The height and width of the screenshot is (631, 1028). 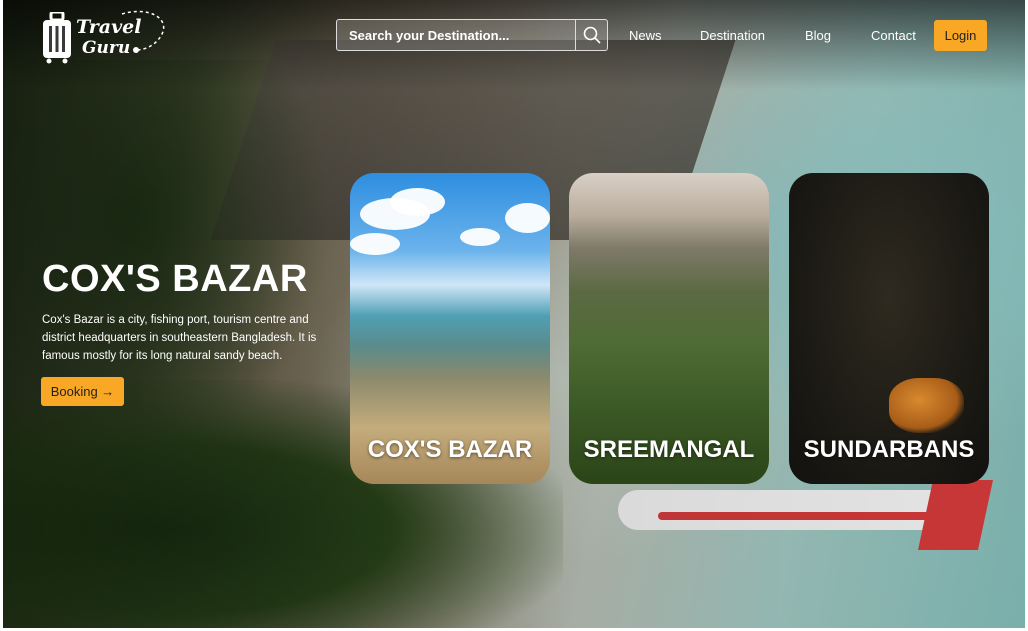 I want to click on suitcase-icon, so click(x=57, y=38).